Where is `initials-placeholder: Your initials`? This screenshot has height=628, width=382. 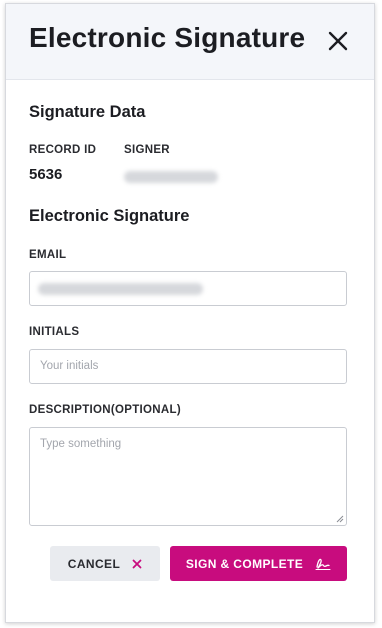
initials-placeholder: Your initials is located at coordinates (69, 366).